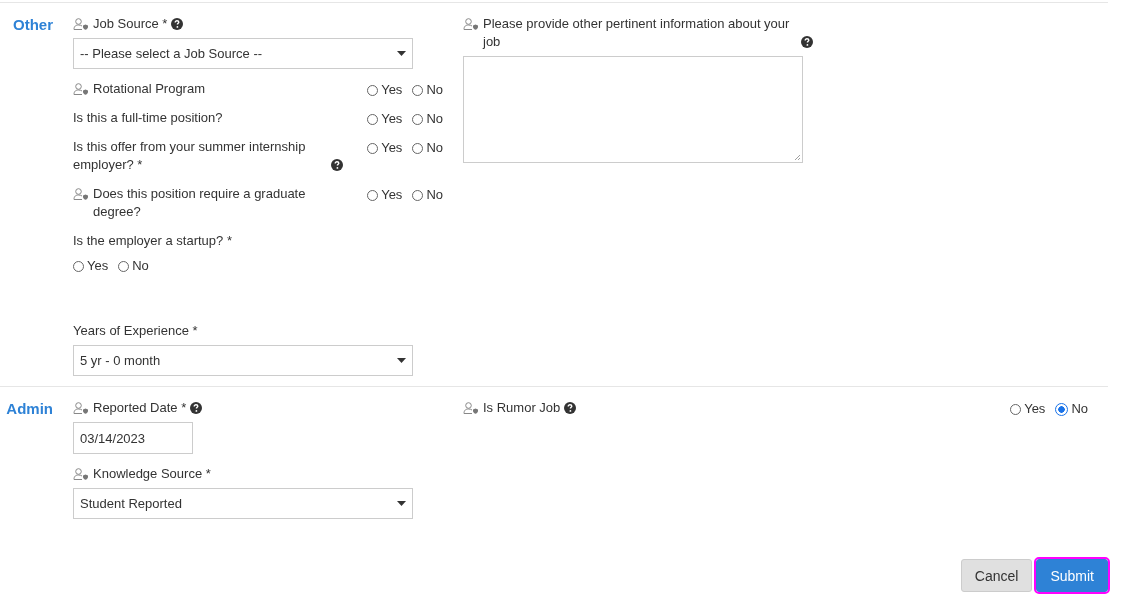 Image resolution: width=1128 pixels, height=601 pixels. I want to click on field-label: Reported Date *, so click(140, 408).